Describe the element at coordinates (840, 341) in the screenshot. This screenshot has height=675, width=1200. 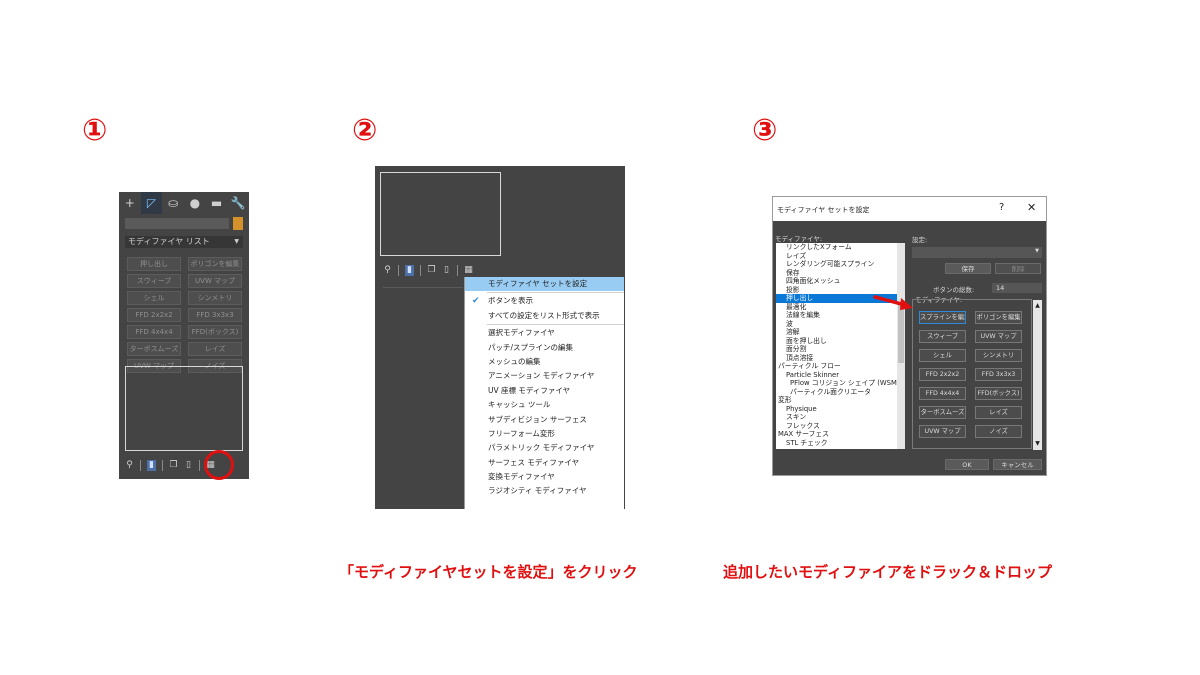
I see `modifier-list-item: 面を押し出し` at that location.